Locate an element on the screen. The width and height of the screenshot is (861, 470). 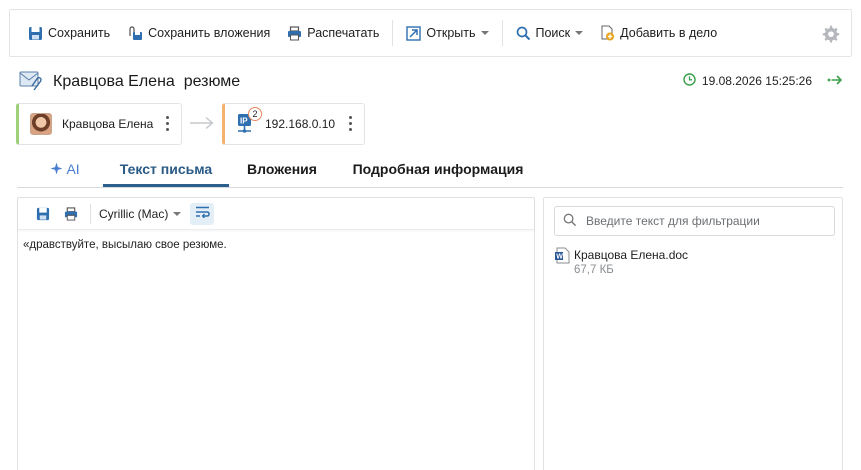
sender-name: Кравцова Елена is located at coordinates (108, 124).